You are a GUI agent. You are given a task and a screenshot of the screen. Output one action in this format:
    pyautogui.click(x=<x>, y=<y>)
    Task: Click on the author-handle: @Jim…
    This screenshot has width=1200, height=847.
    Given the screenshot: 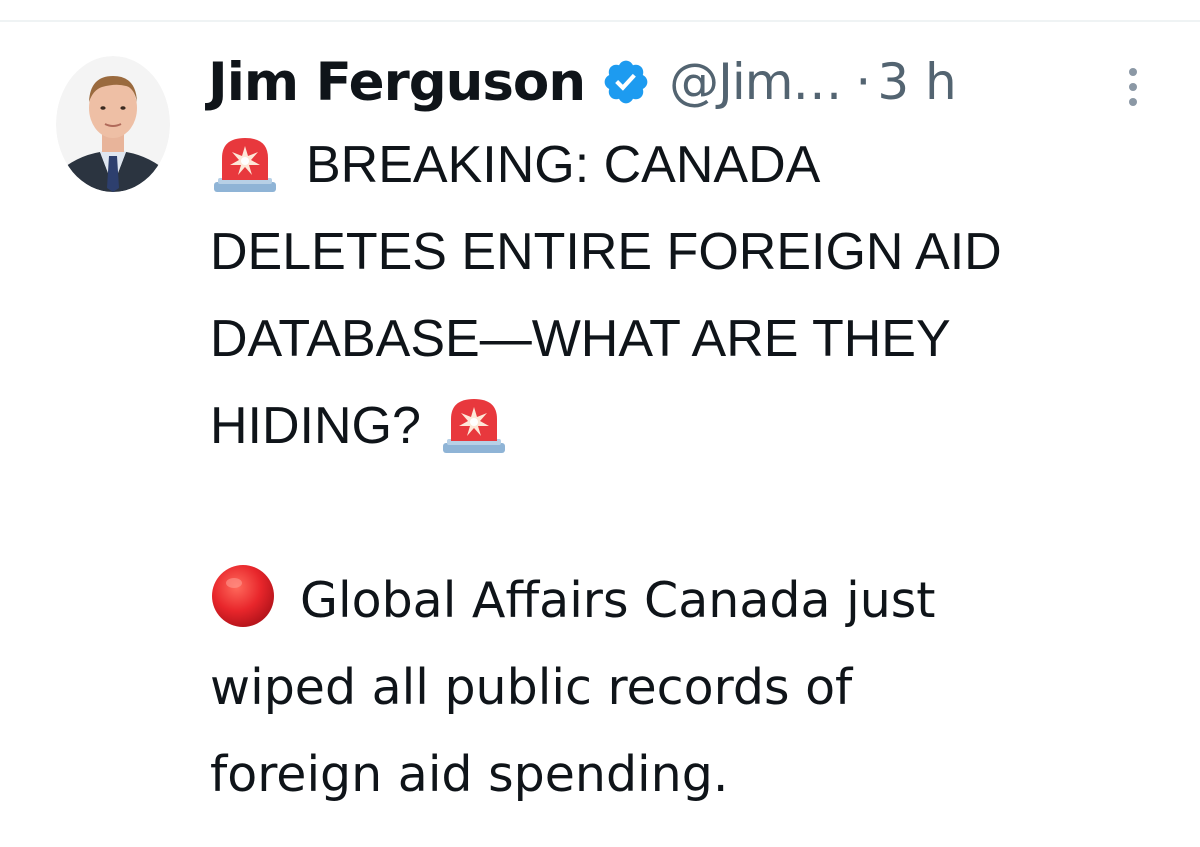 What is the action you would take?
    pyautogui.click(x=755, y=82)
    